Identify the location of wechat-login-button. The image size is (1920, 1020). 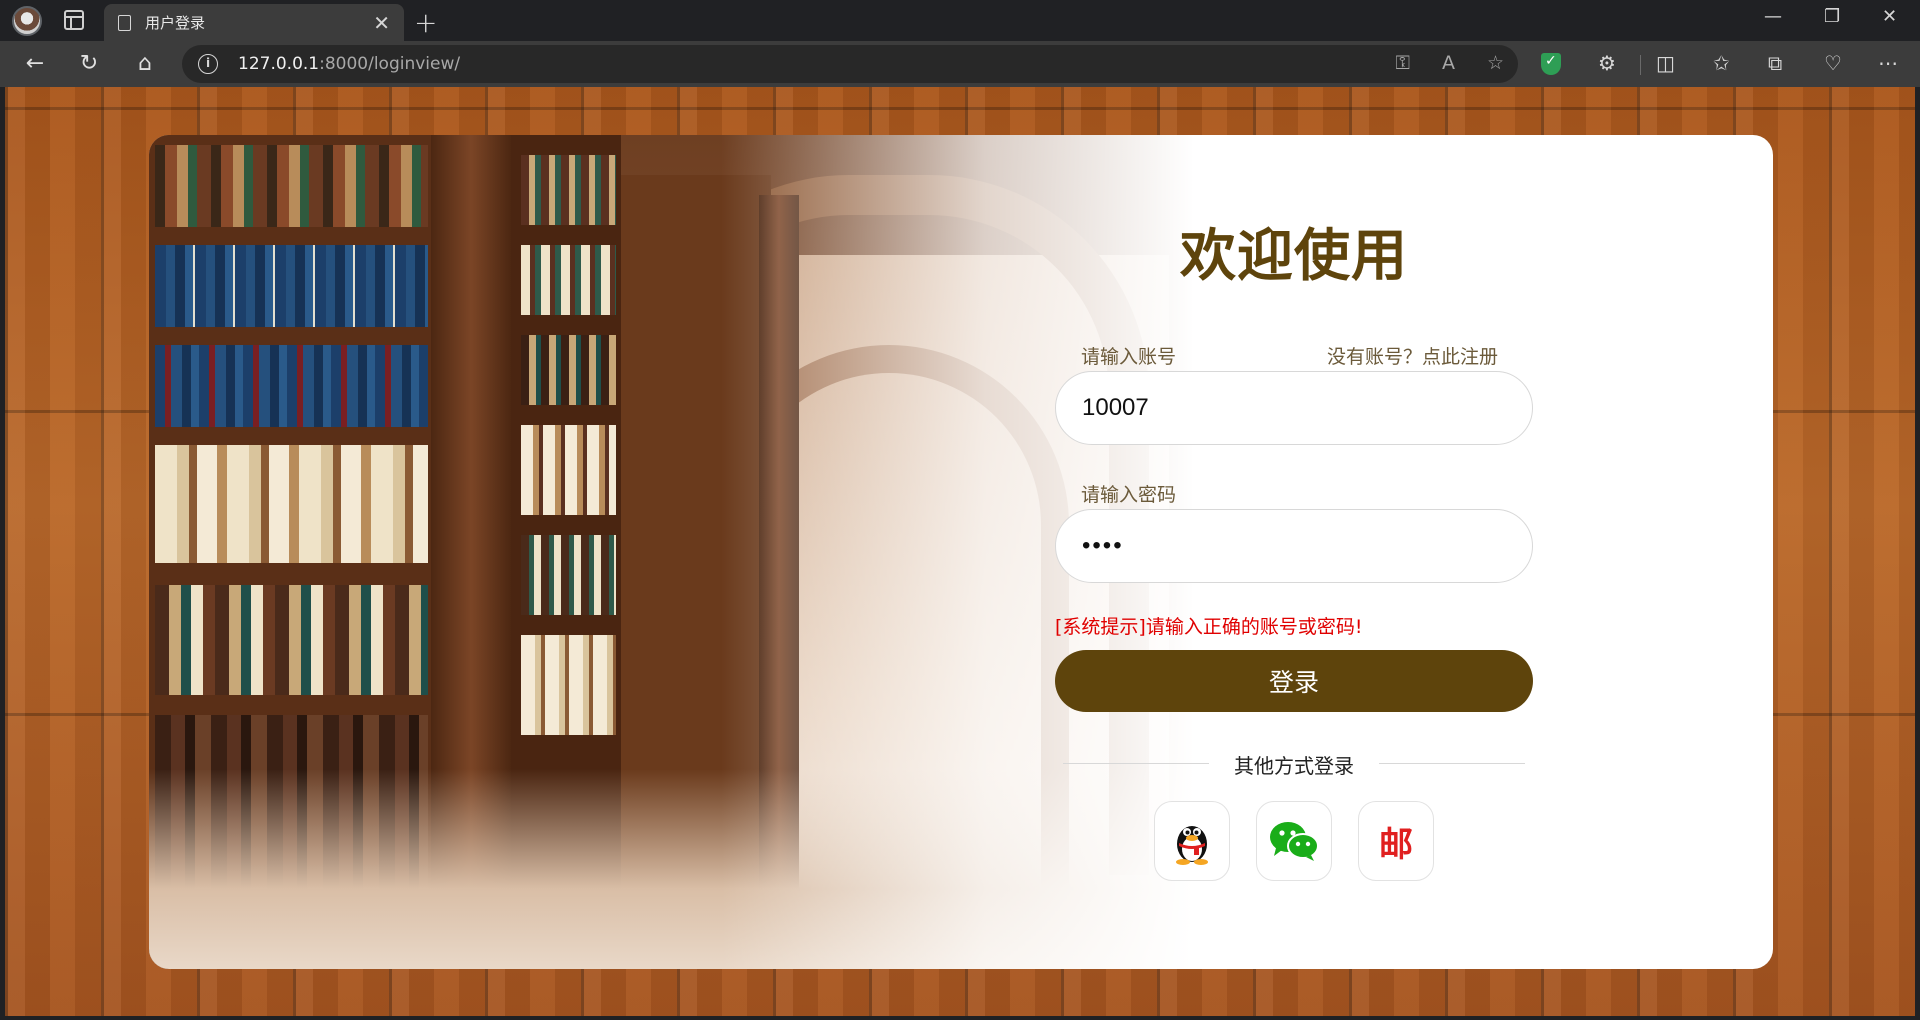
(1294, 841).